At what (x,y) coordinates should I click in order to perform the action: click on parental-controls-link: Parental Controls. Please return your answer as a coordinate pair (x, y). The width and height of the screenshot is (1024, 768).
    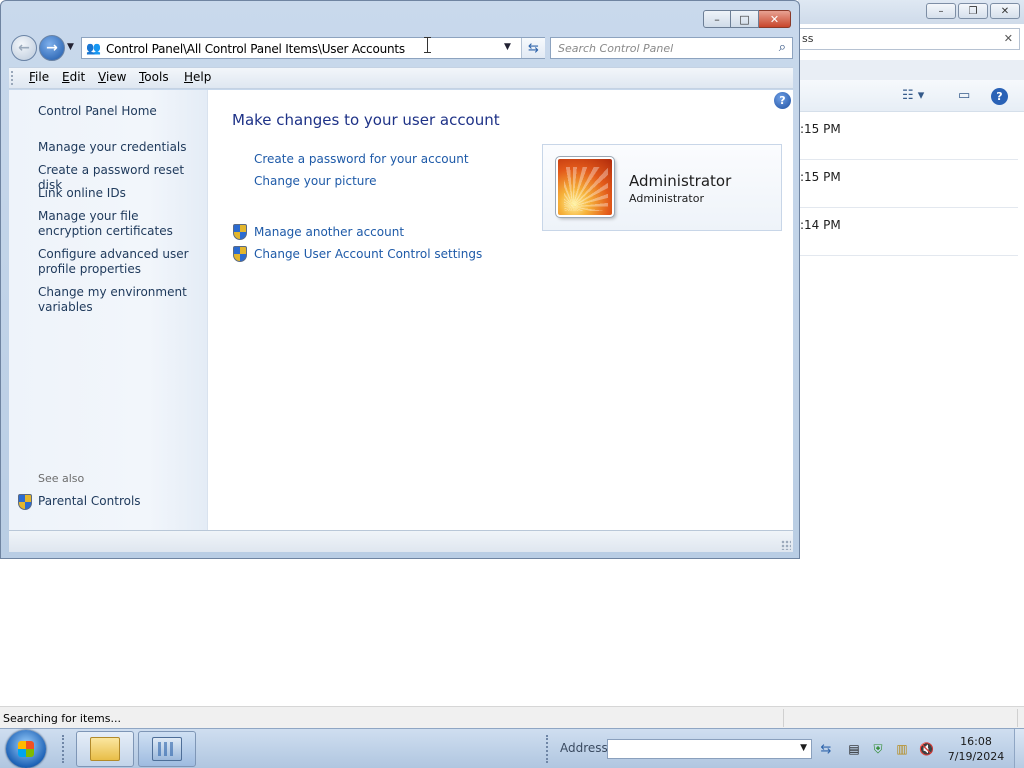
    Looking at the image, I should click on (120, 501).